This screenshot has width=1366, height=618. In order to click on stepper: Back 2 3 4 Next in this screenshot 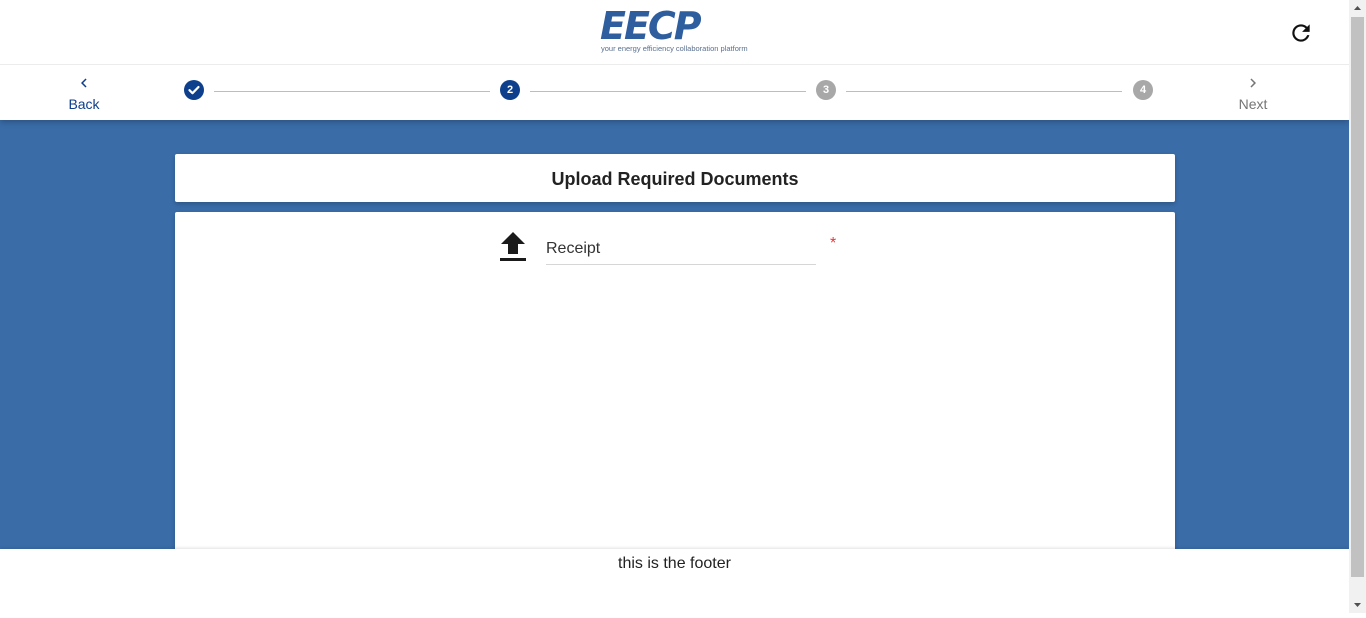, I will do `click(674, 92)`.